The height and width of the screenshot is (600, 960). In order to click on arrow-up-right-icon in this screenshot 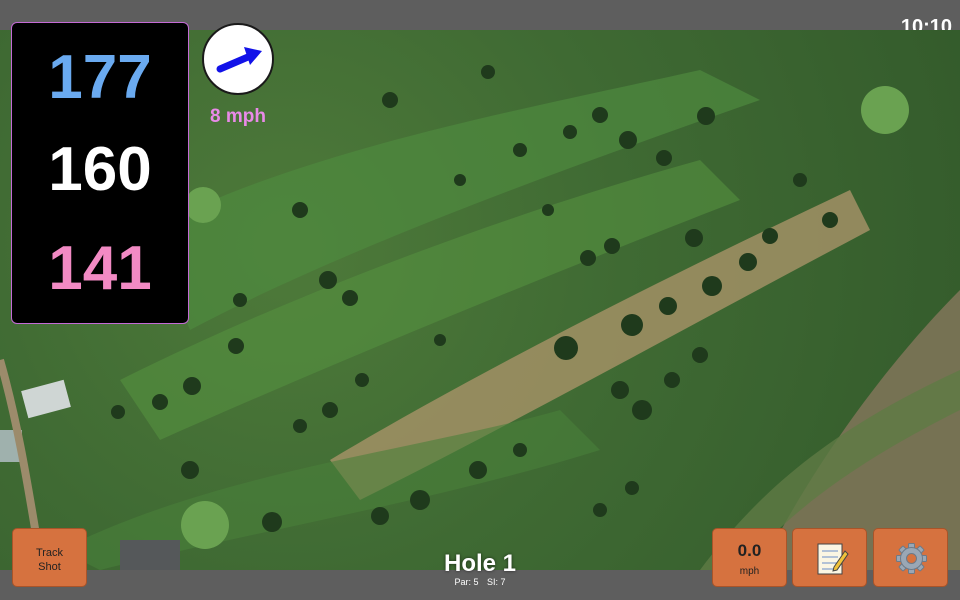, I will do `click(239, 60)`.